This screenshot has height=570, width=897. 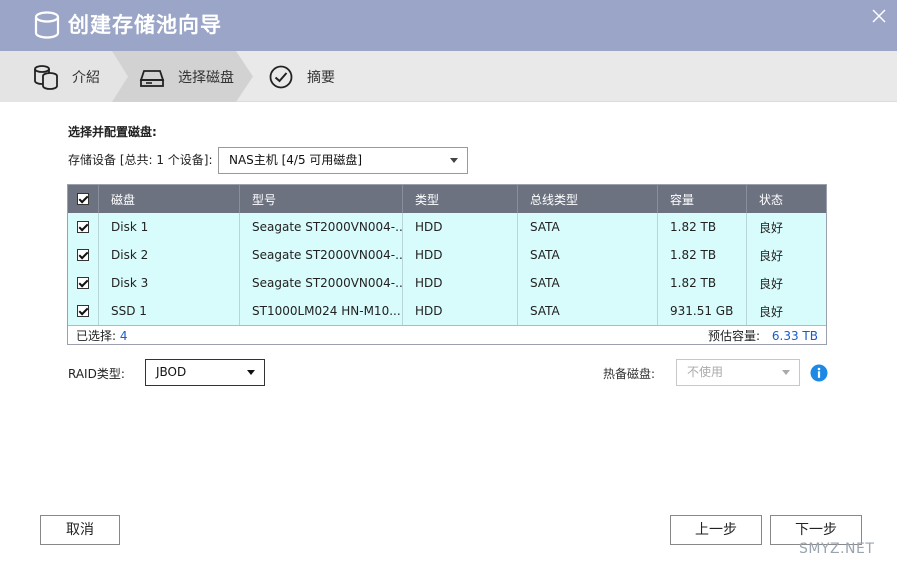 What do you see at coordinates (879, 16) in the screenshot?
I see `close-icon` at bounding box center [879, 16].